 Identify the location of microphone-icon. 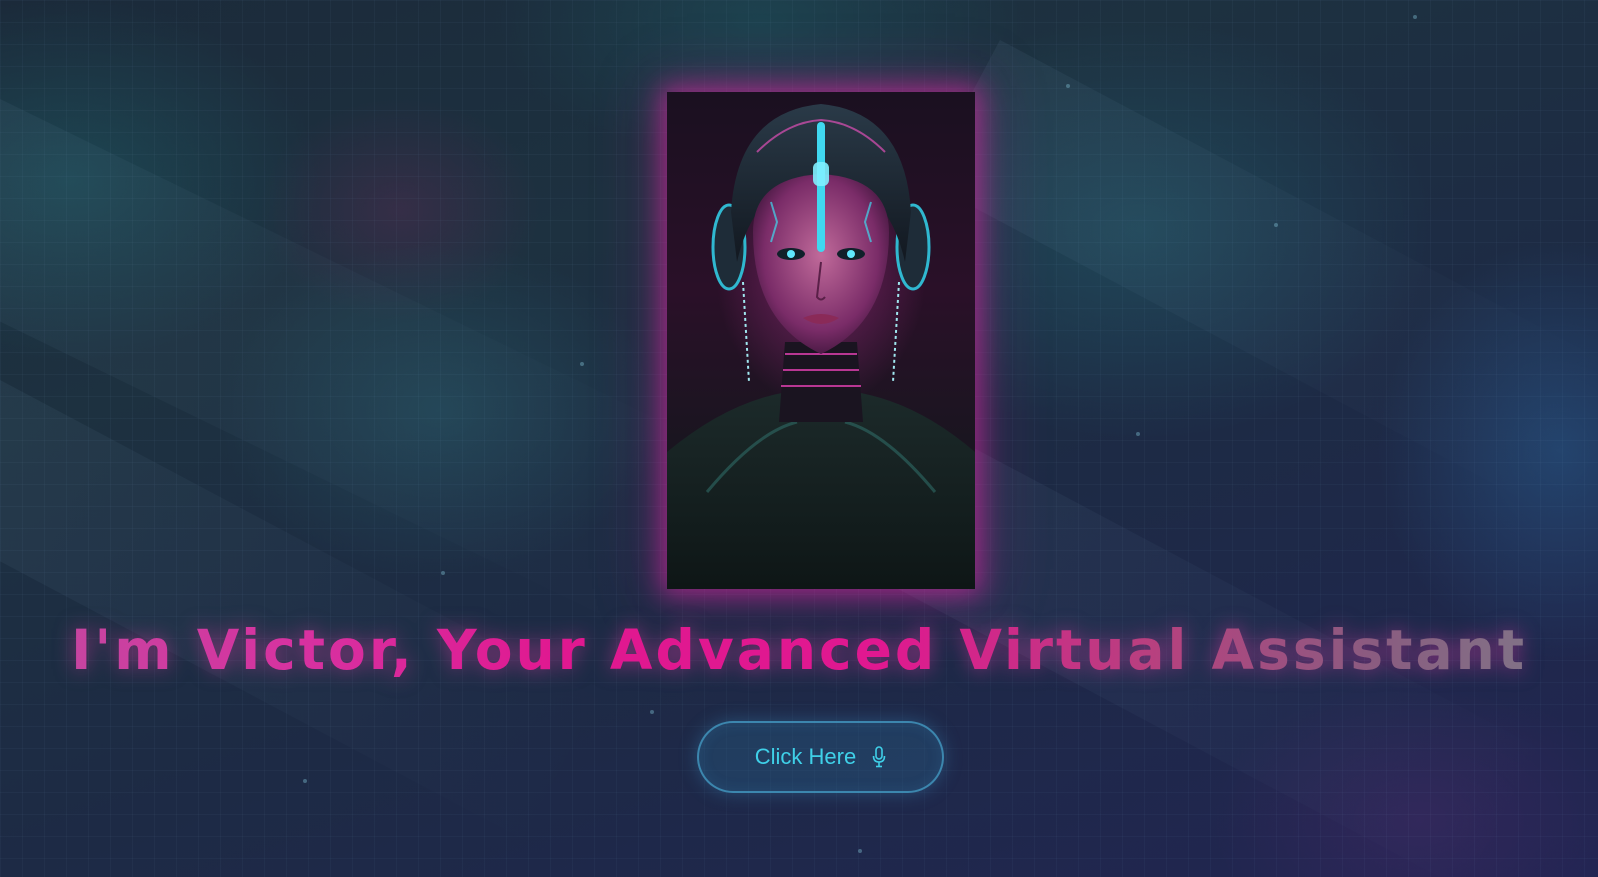
(879, 757).